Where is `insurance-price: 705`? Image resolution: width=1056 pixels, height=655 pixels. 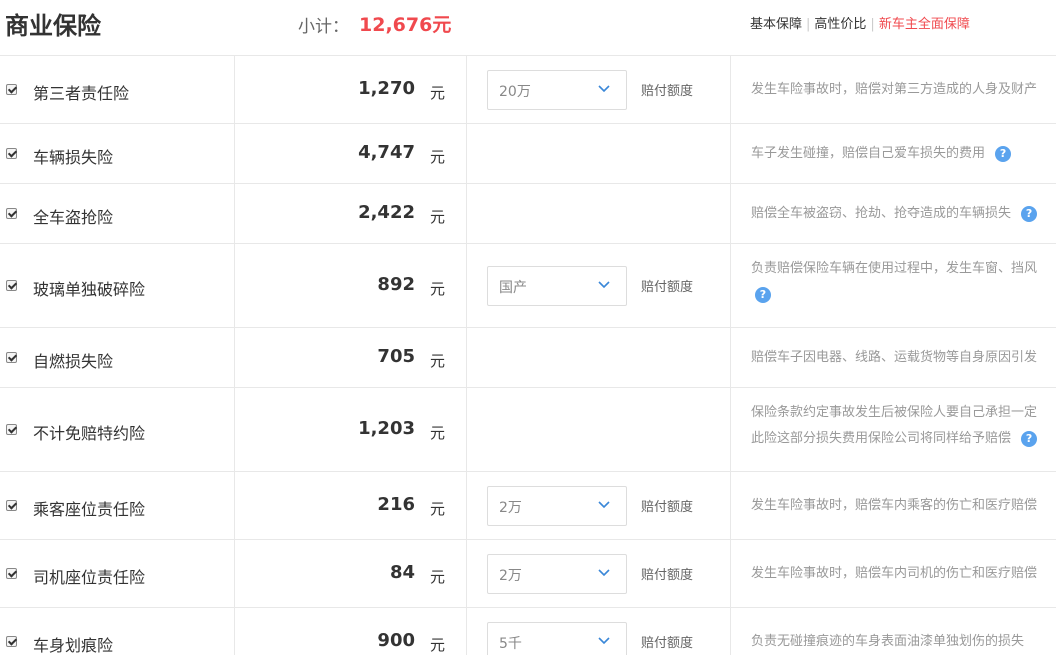 insurance-price: 705 is located at coordinates (396, 356).